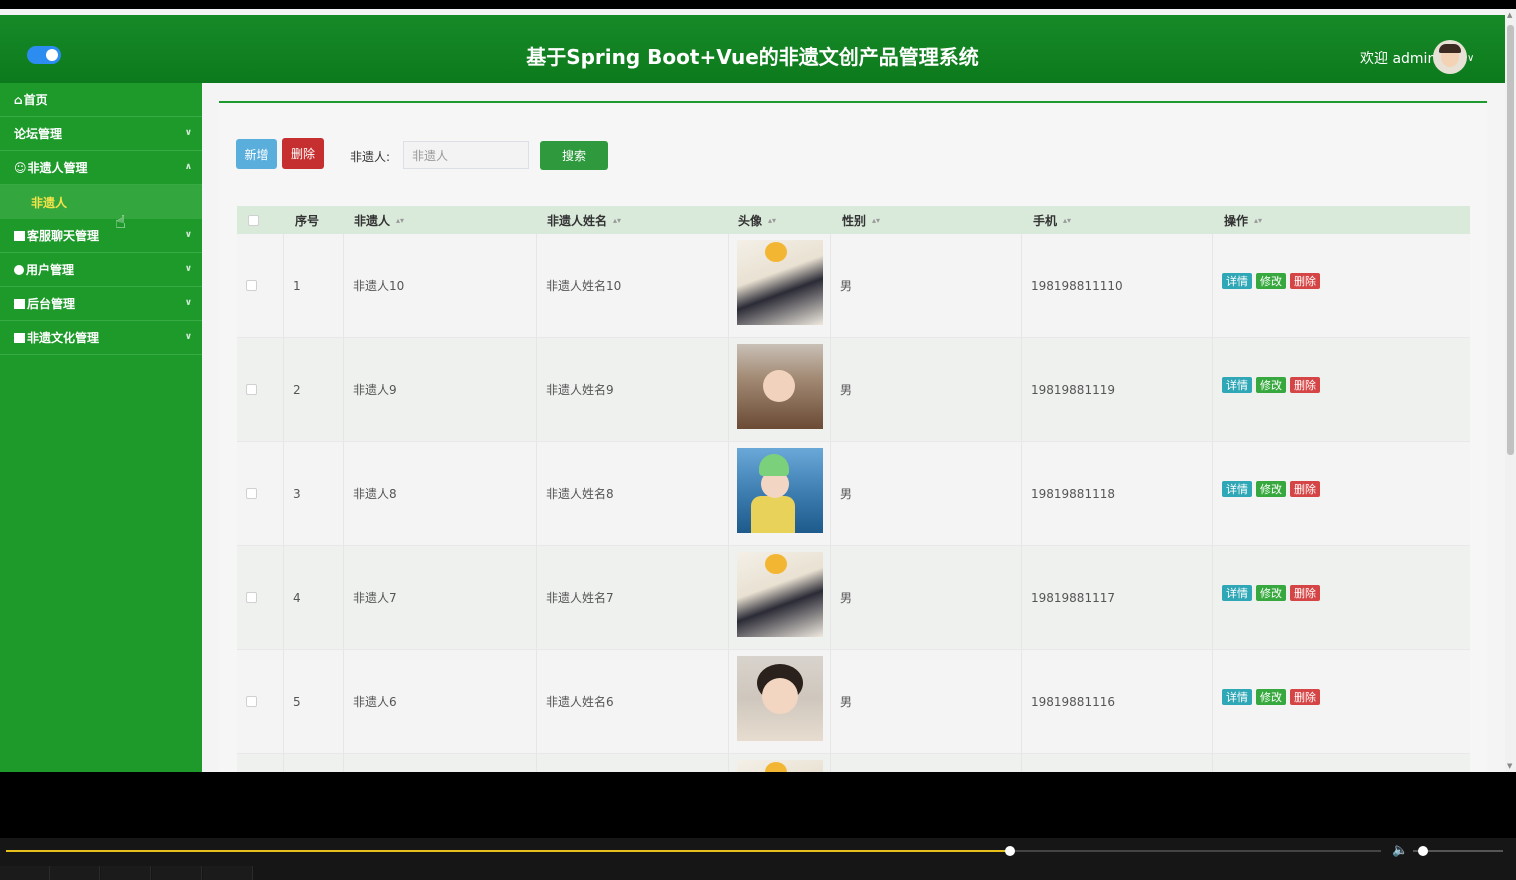 This screenshot has width=1516, height=880. I want to click on sidebar-item-heritage-people: ☺ 非遗人管理 ∧, so click(101, 168).